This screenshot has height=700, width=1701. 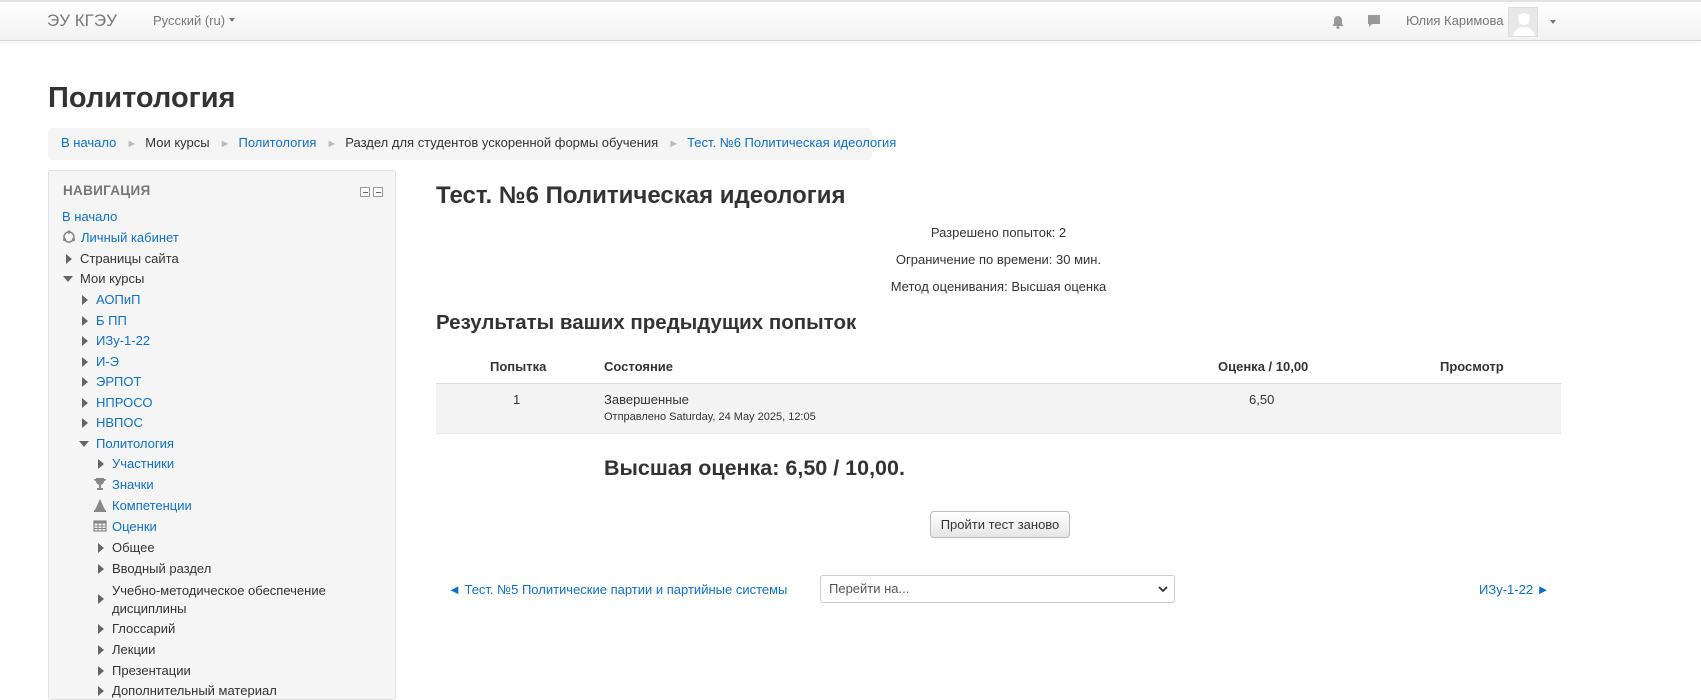 I want to click on dashboard-icon, so click(x=69, y=236).